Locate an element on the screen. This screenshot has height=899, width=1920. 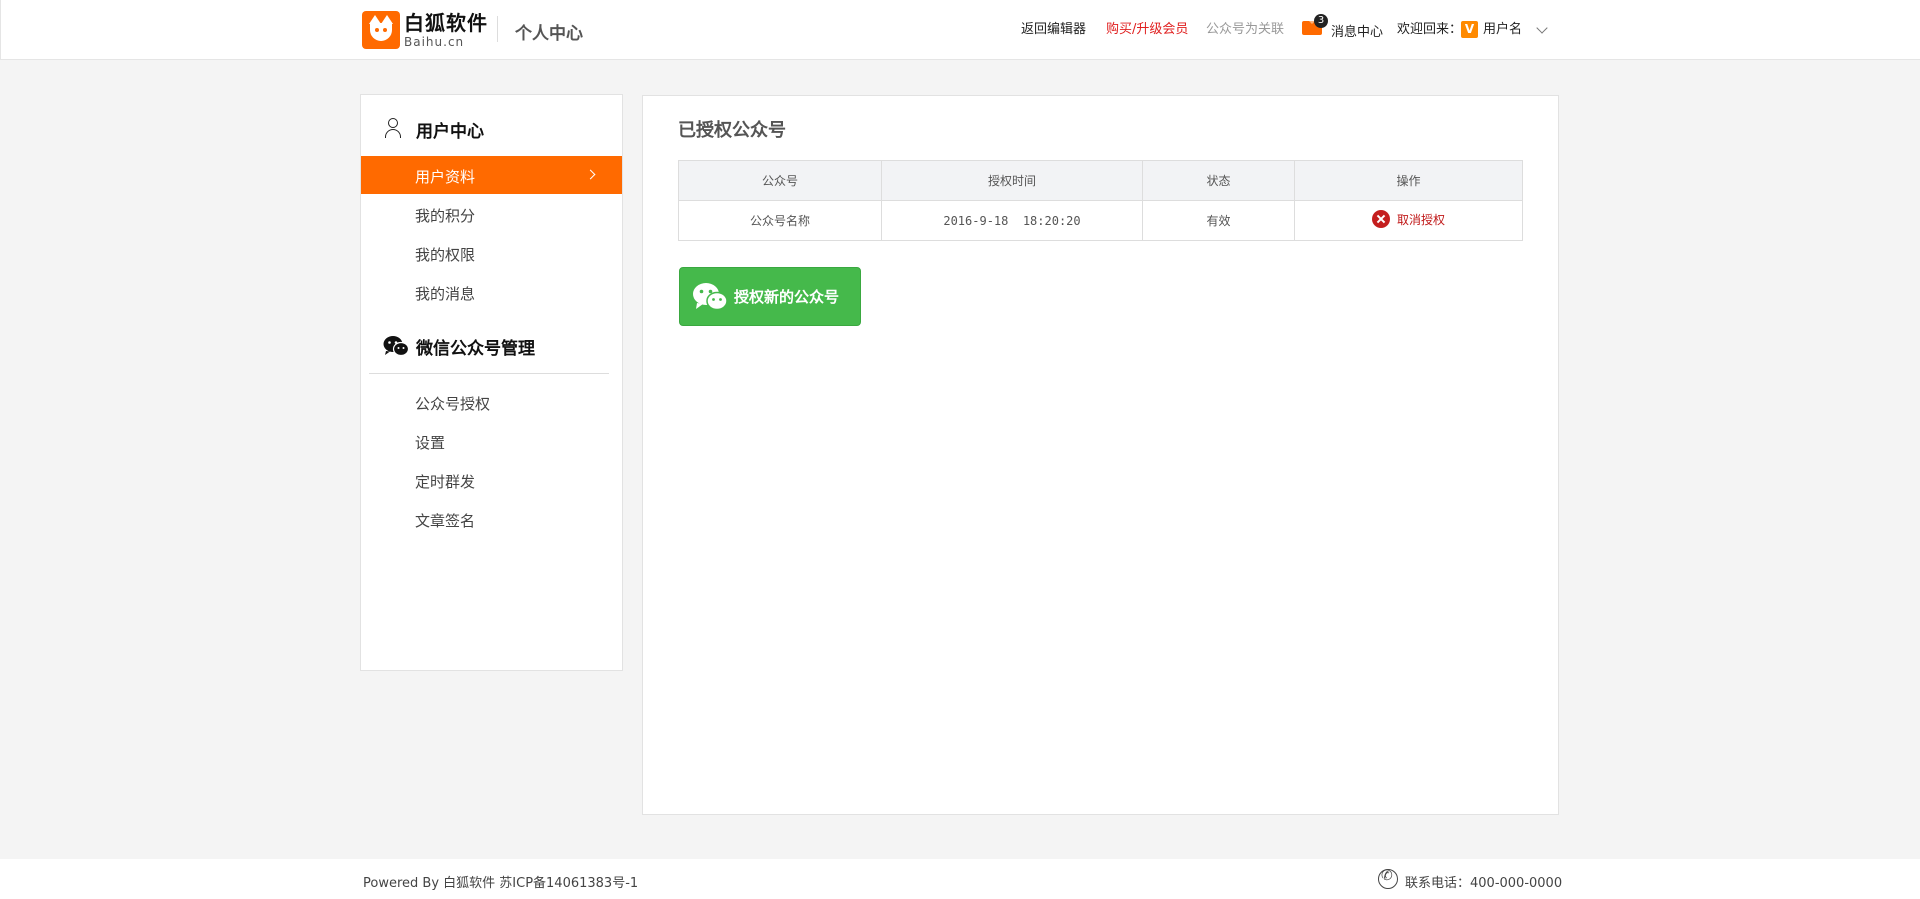
user-icon is located at coordinates (393, 128).